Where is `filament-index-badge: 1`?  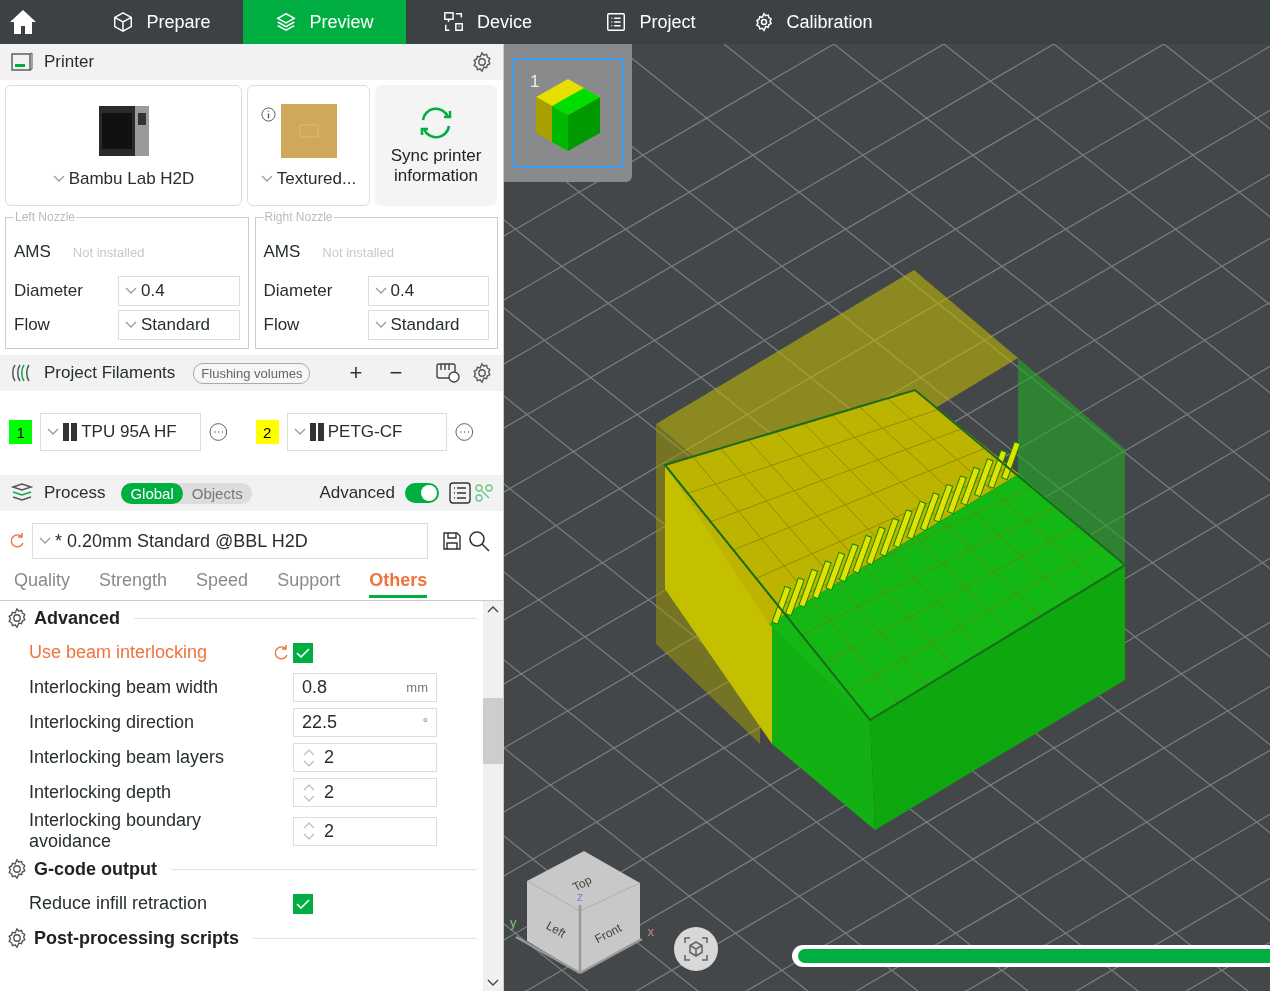
filament-index-badge: 1 is located at coordinates (21, 432).